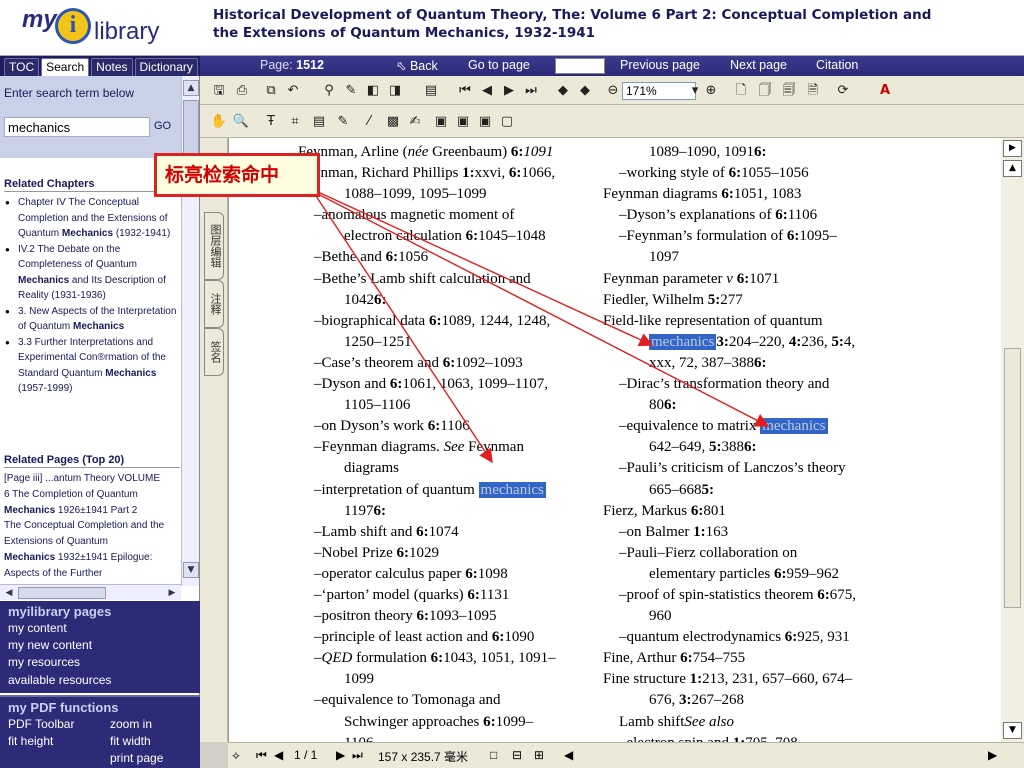  Describe the element at coordinates (130, 741) in the screenshot. I see `fit-width-link: fit width` at that location.